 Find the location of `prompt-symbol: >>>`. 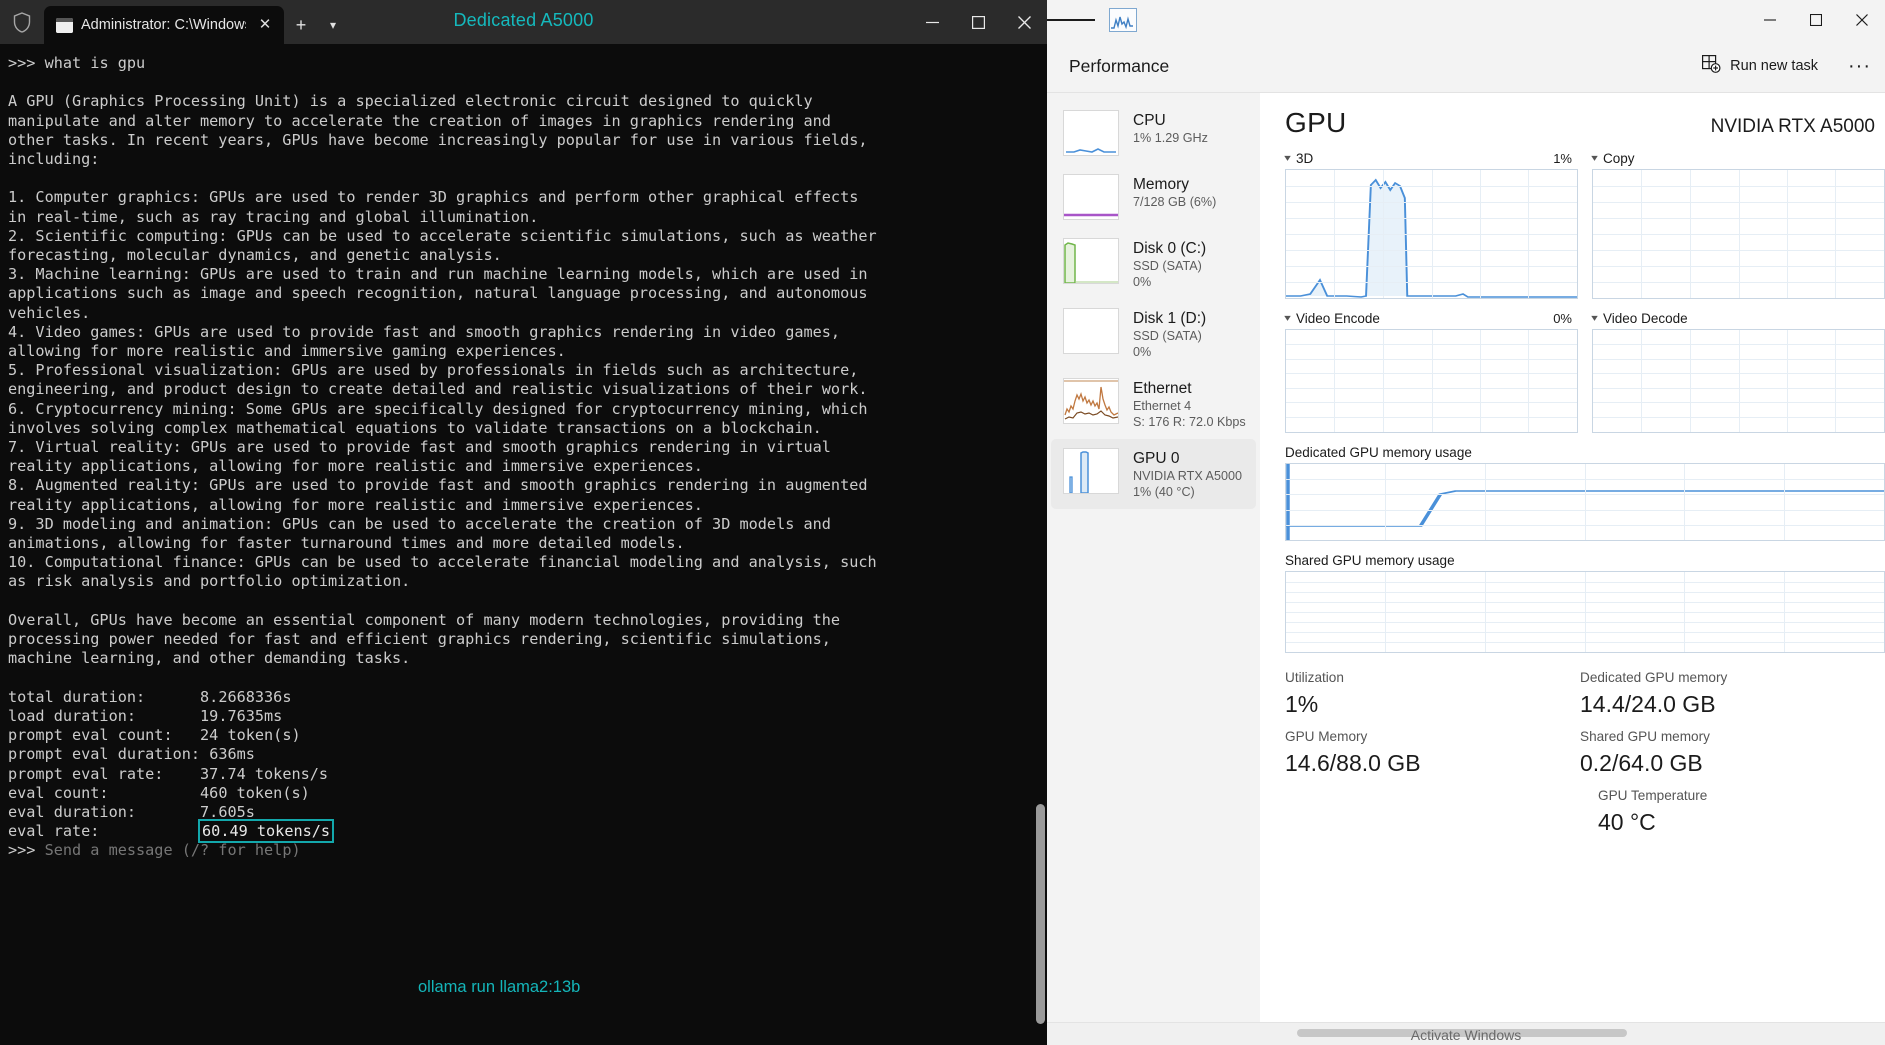

prompt-symbol: >>> is located at coordinates (26, 63).